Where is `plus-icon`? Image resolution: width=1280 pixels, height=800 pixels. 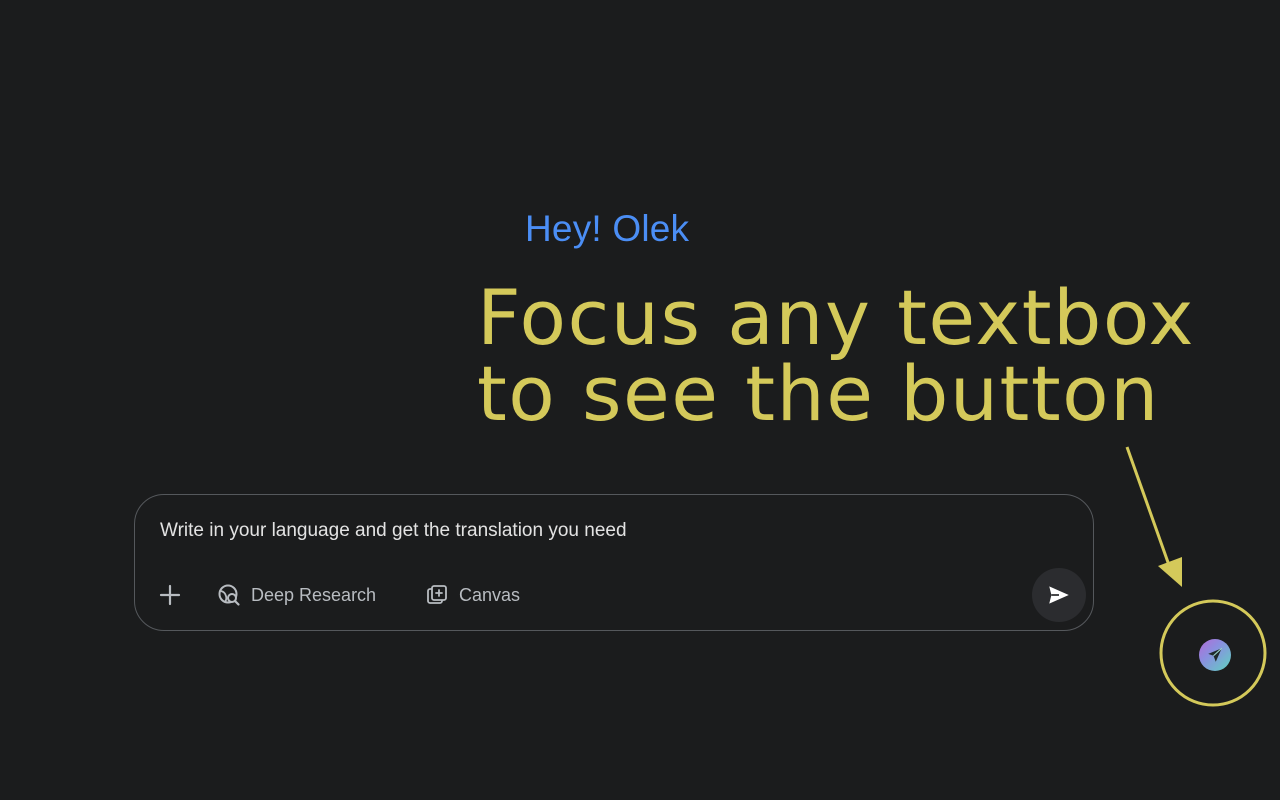 plus-icon is located at coordinates (170, 595).